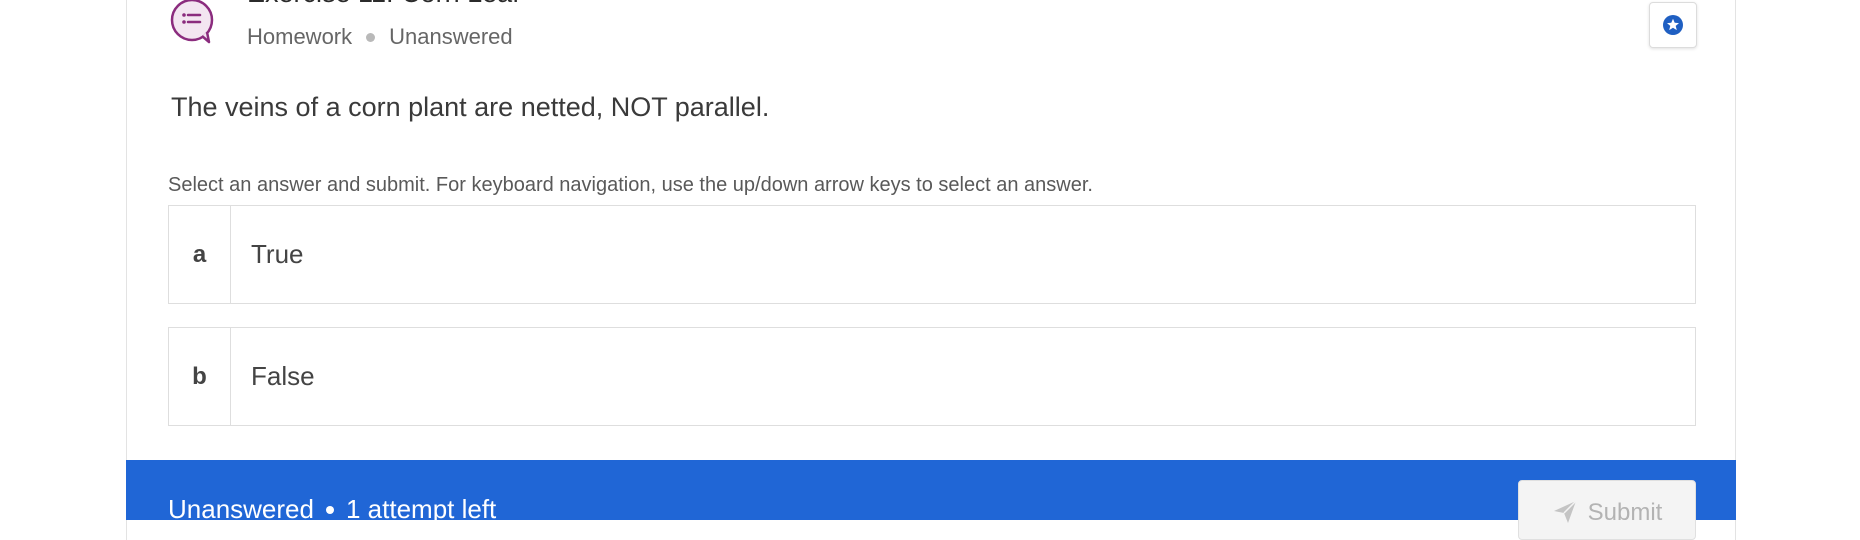 This screenshot has width=1860, height=540. What do you see at coordinates (241, 509) in the screenshot?
I see `answer-status: Unanswered` at bounding box center [241, 509].